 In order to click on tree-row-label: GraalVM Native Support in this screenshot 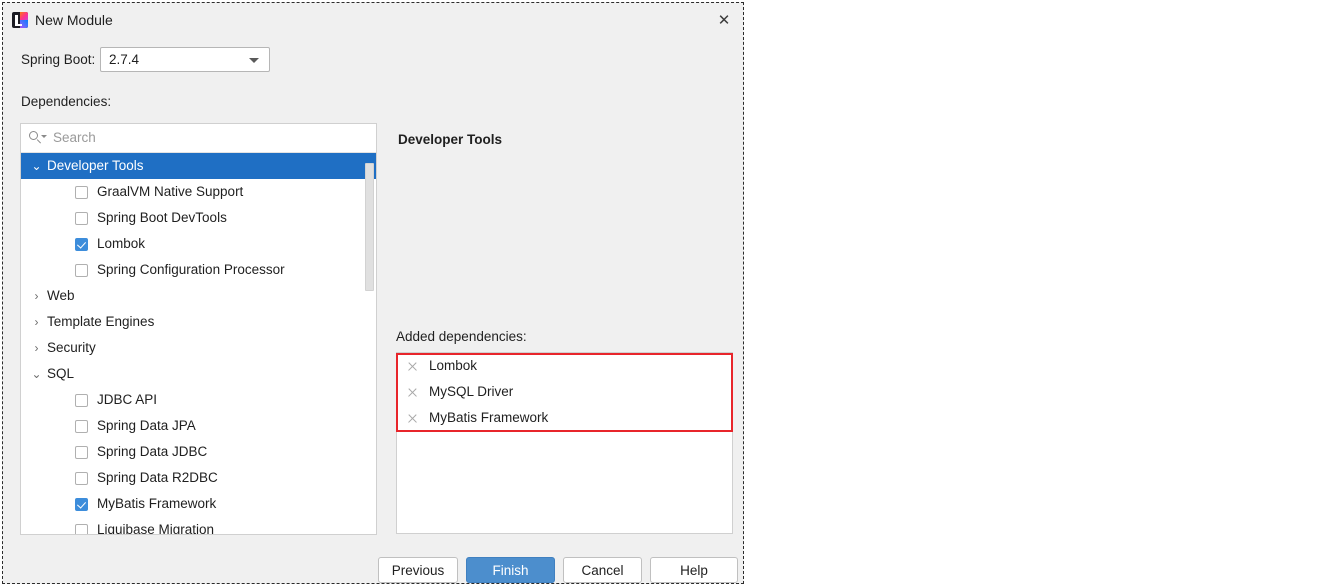, I will do `click(170, 191)`.